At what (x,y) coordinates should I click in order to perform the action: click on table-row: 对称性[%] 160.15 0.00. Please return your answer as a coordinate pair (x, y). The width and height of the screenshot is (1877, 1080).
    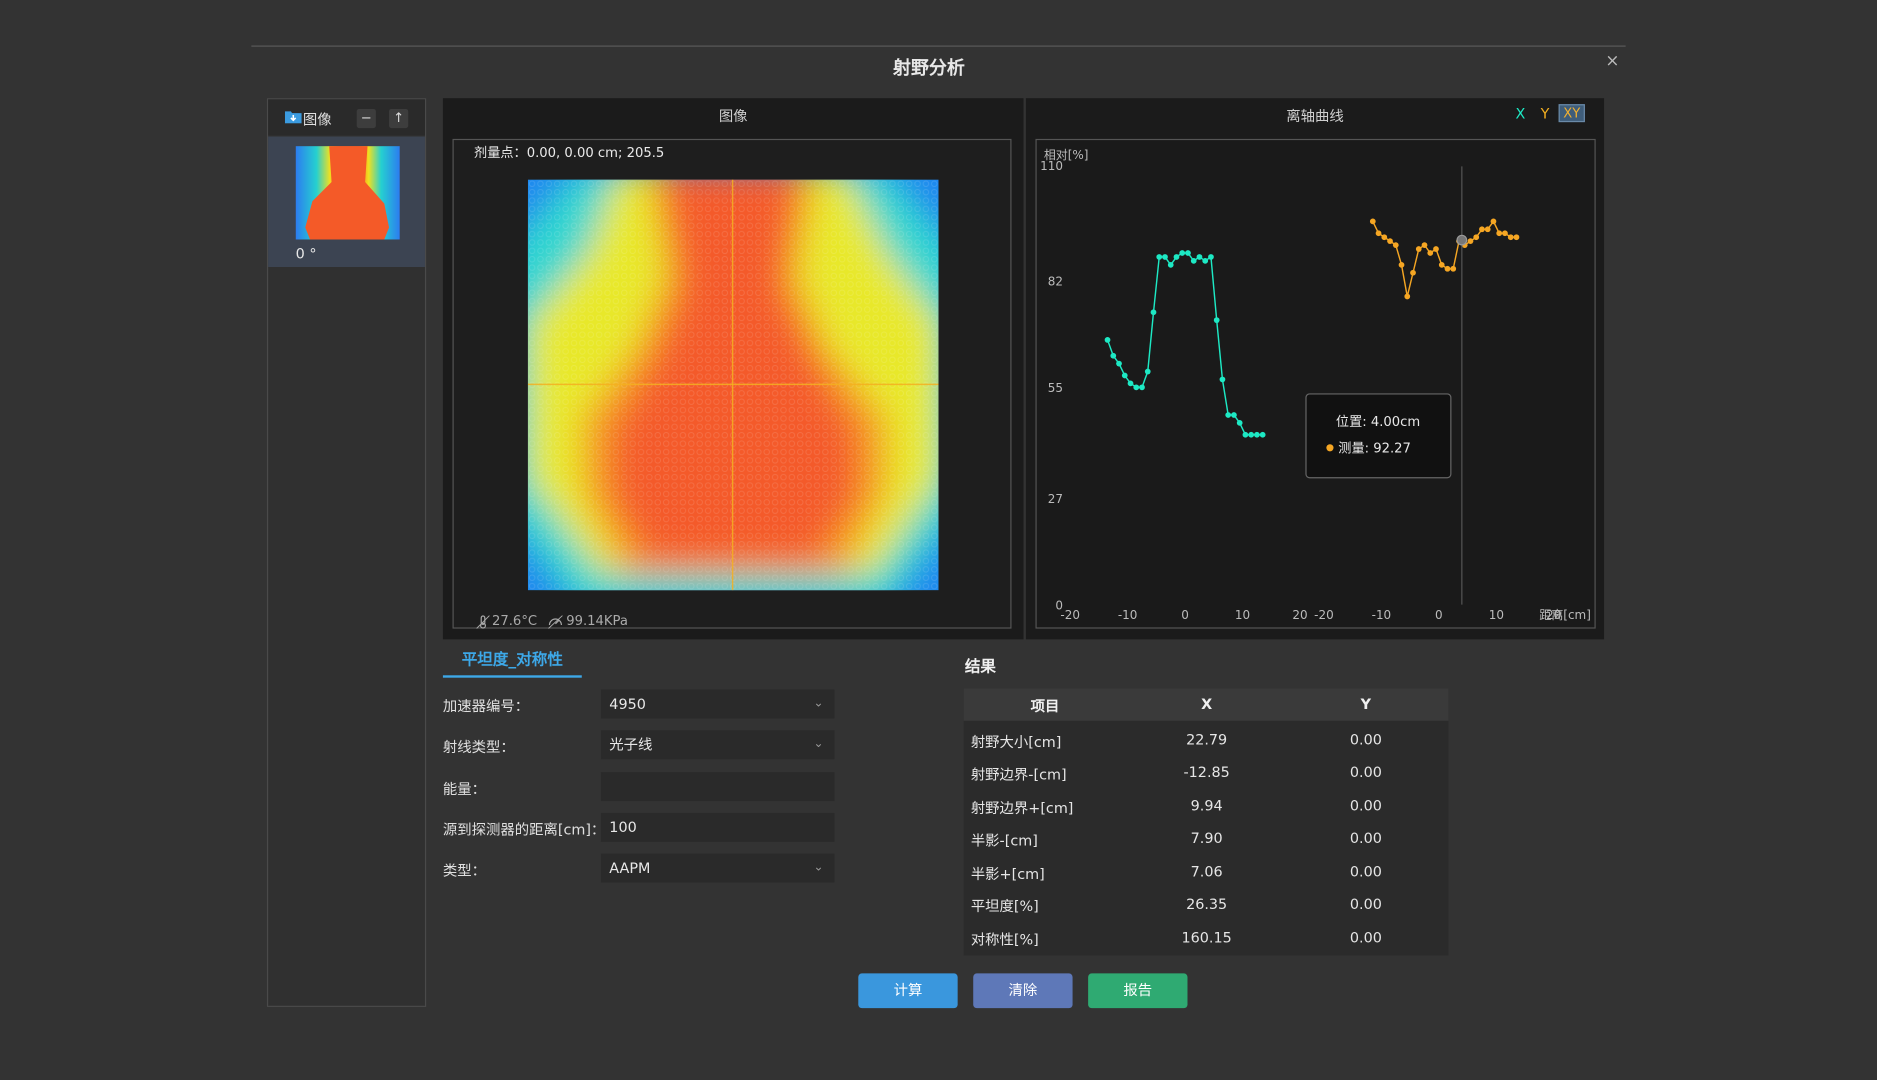
    Looking at the image, I should click on (1206, 937).